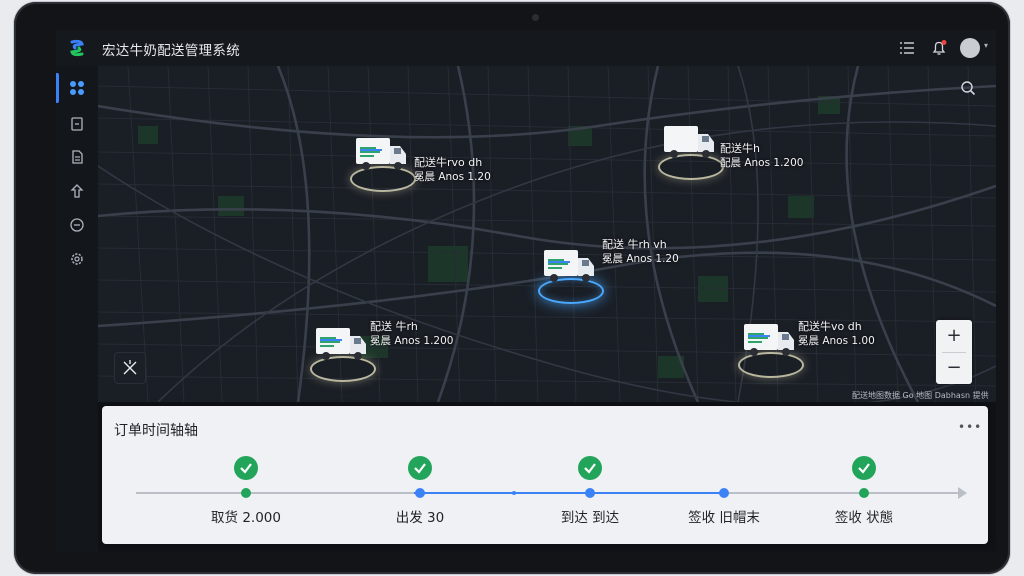 Image resolution: width=1024 pixels, height=576 pixels. What do you see at coordinates (962, 493) in the screenshot?
I see `timeline-arrow-icon` at bounding box center [962, 493].